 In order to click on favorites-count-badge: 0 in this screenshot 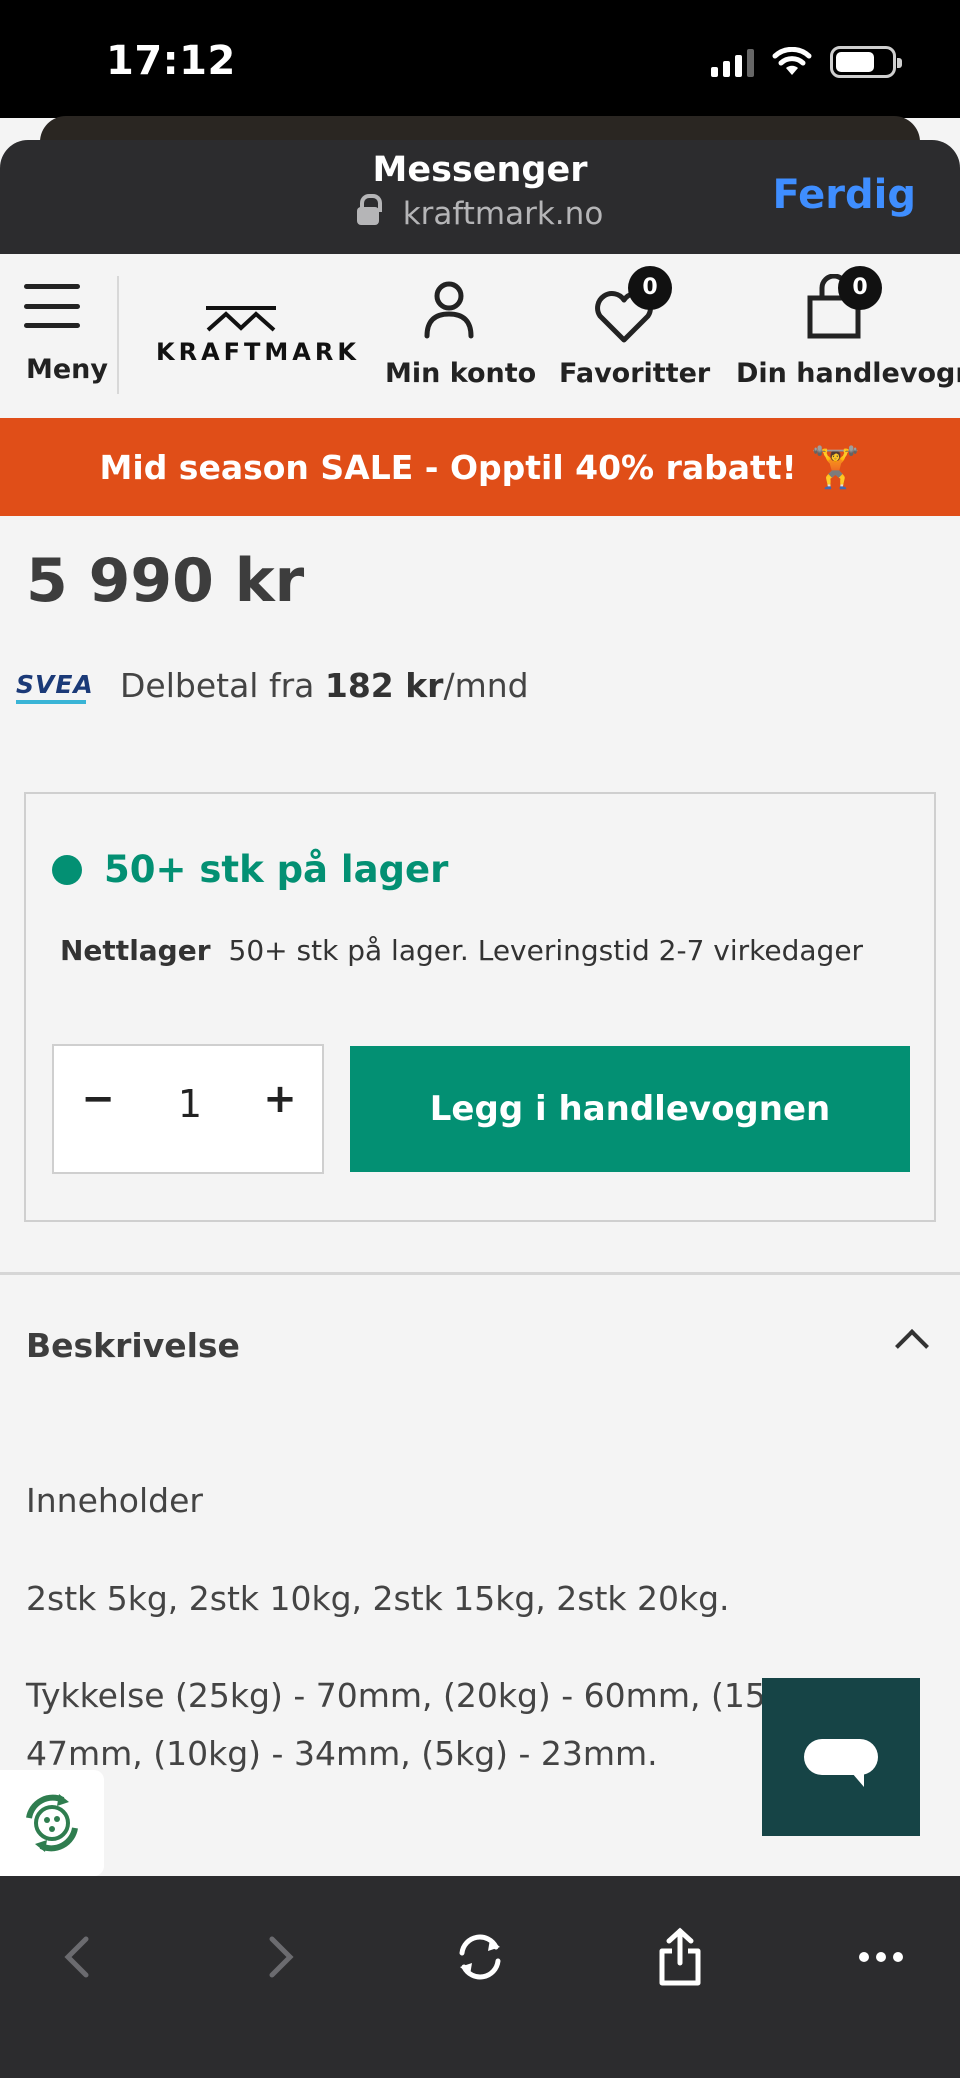, I will do `click(650, 288)`.